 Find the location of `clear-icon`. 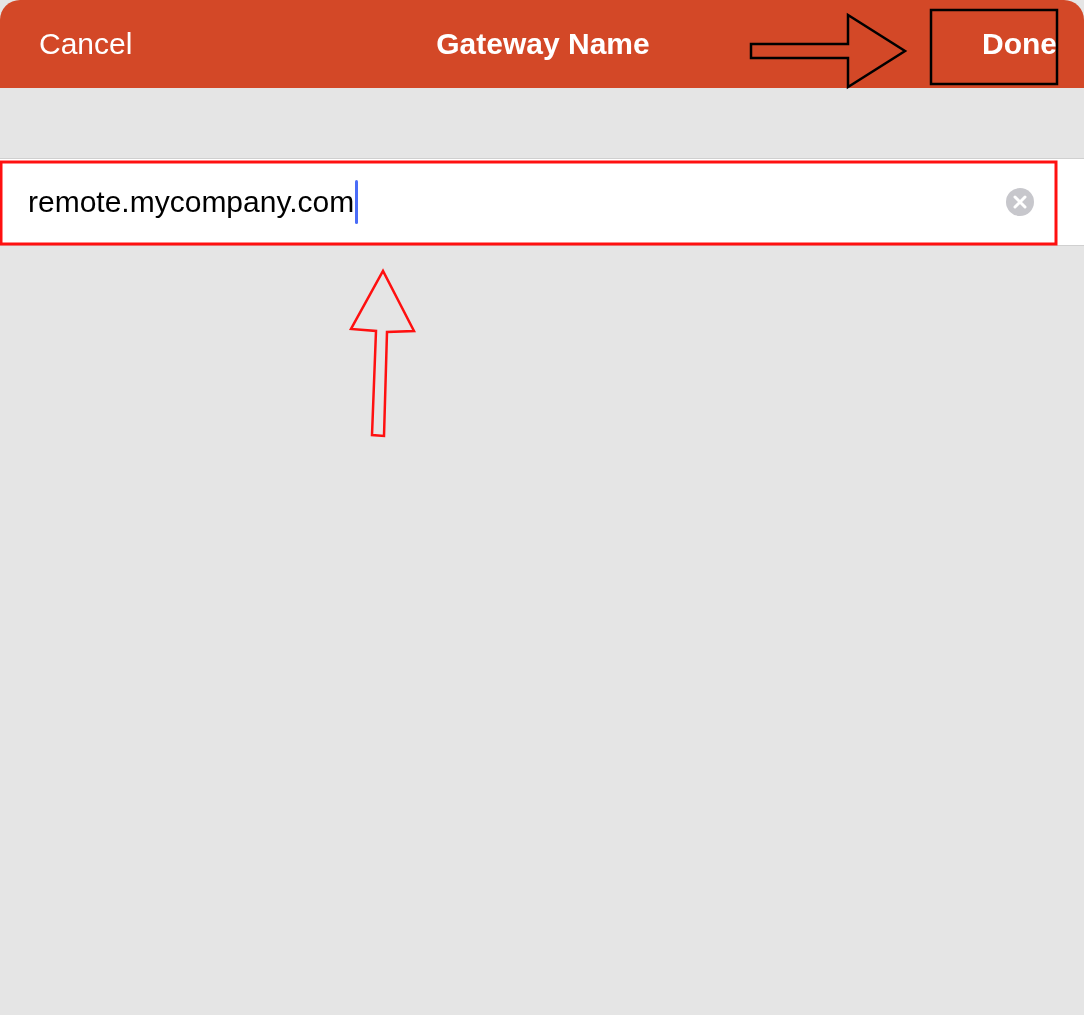

clear-icon is located at coordinates (1020, 202).